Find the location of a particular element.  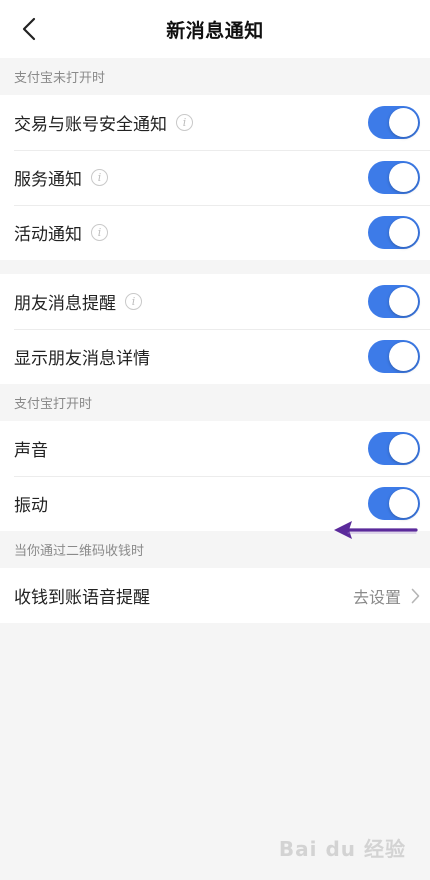

row-label: 朋友消息提醒 is located at coordinates (65, 304).